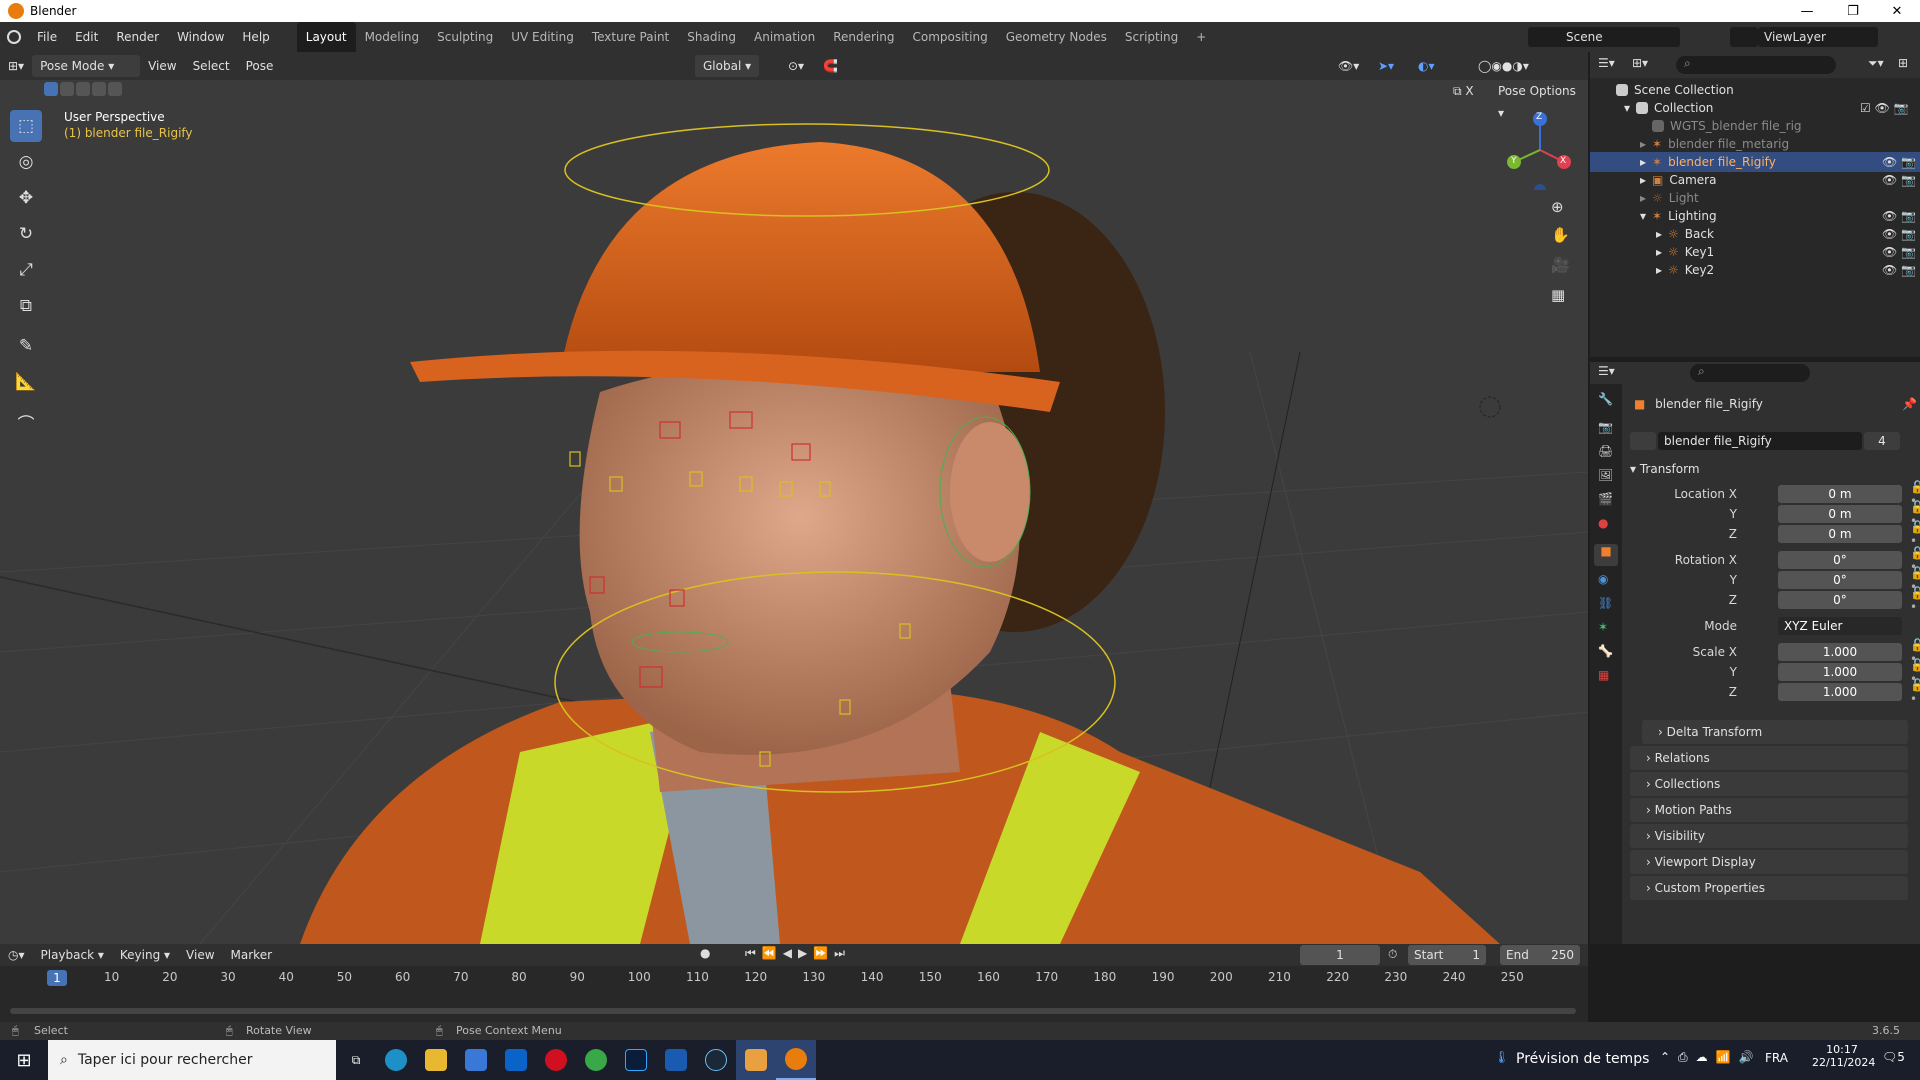  Describe the element at coordinates (556, 1060) in the screenshot. I see `opera-icon` at that location.